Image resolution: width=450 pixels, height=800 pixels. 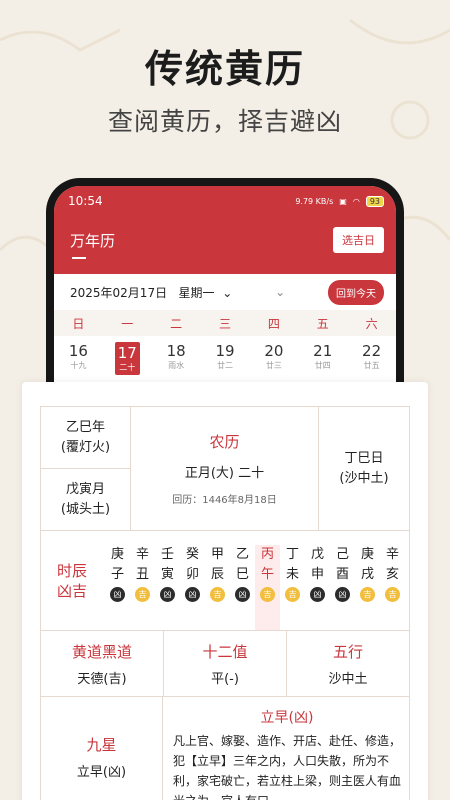 I want to click on net-speed: 9.79 KB/s, so click(x=314, y=201).